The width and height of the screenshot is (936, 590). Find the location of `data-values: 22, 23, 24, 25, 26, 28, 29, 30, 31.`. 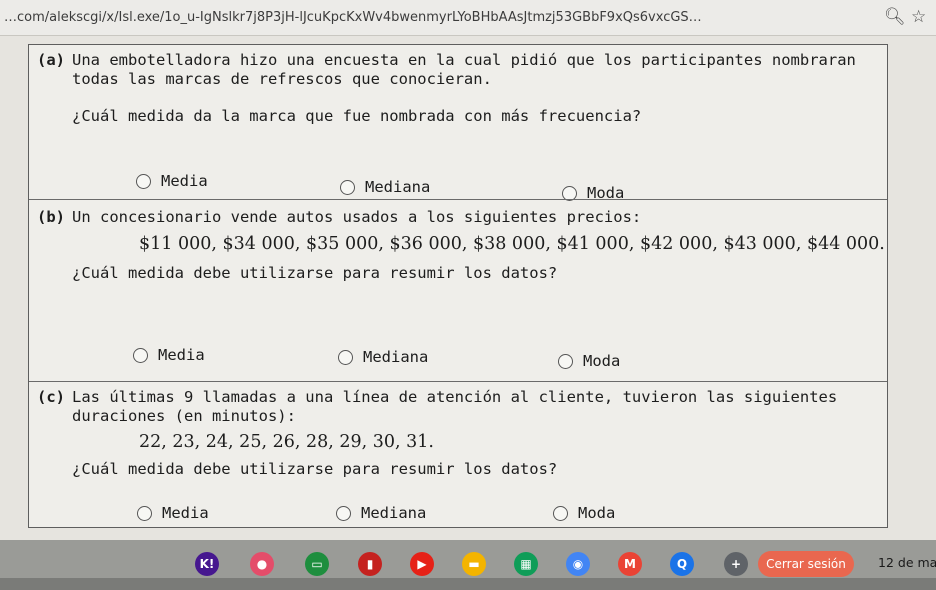

data-values: 22, 23, 24, 25, 26, 28, 29, 30, 31. is located at coordinates (286, 442).